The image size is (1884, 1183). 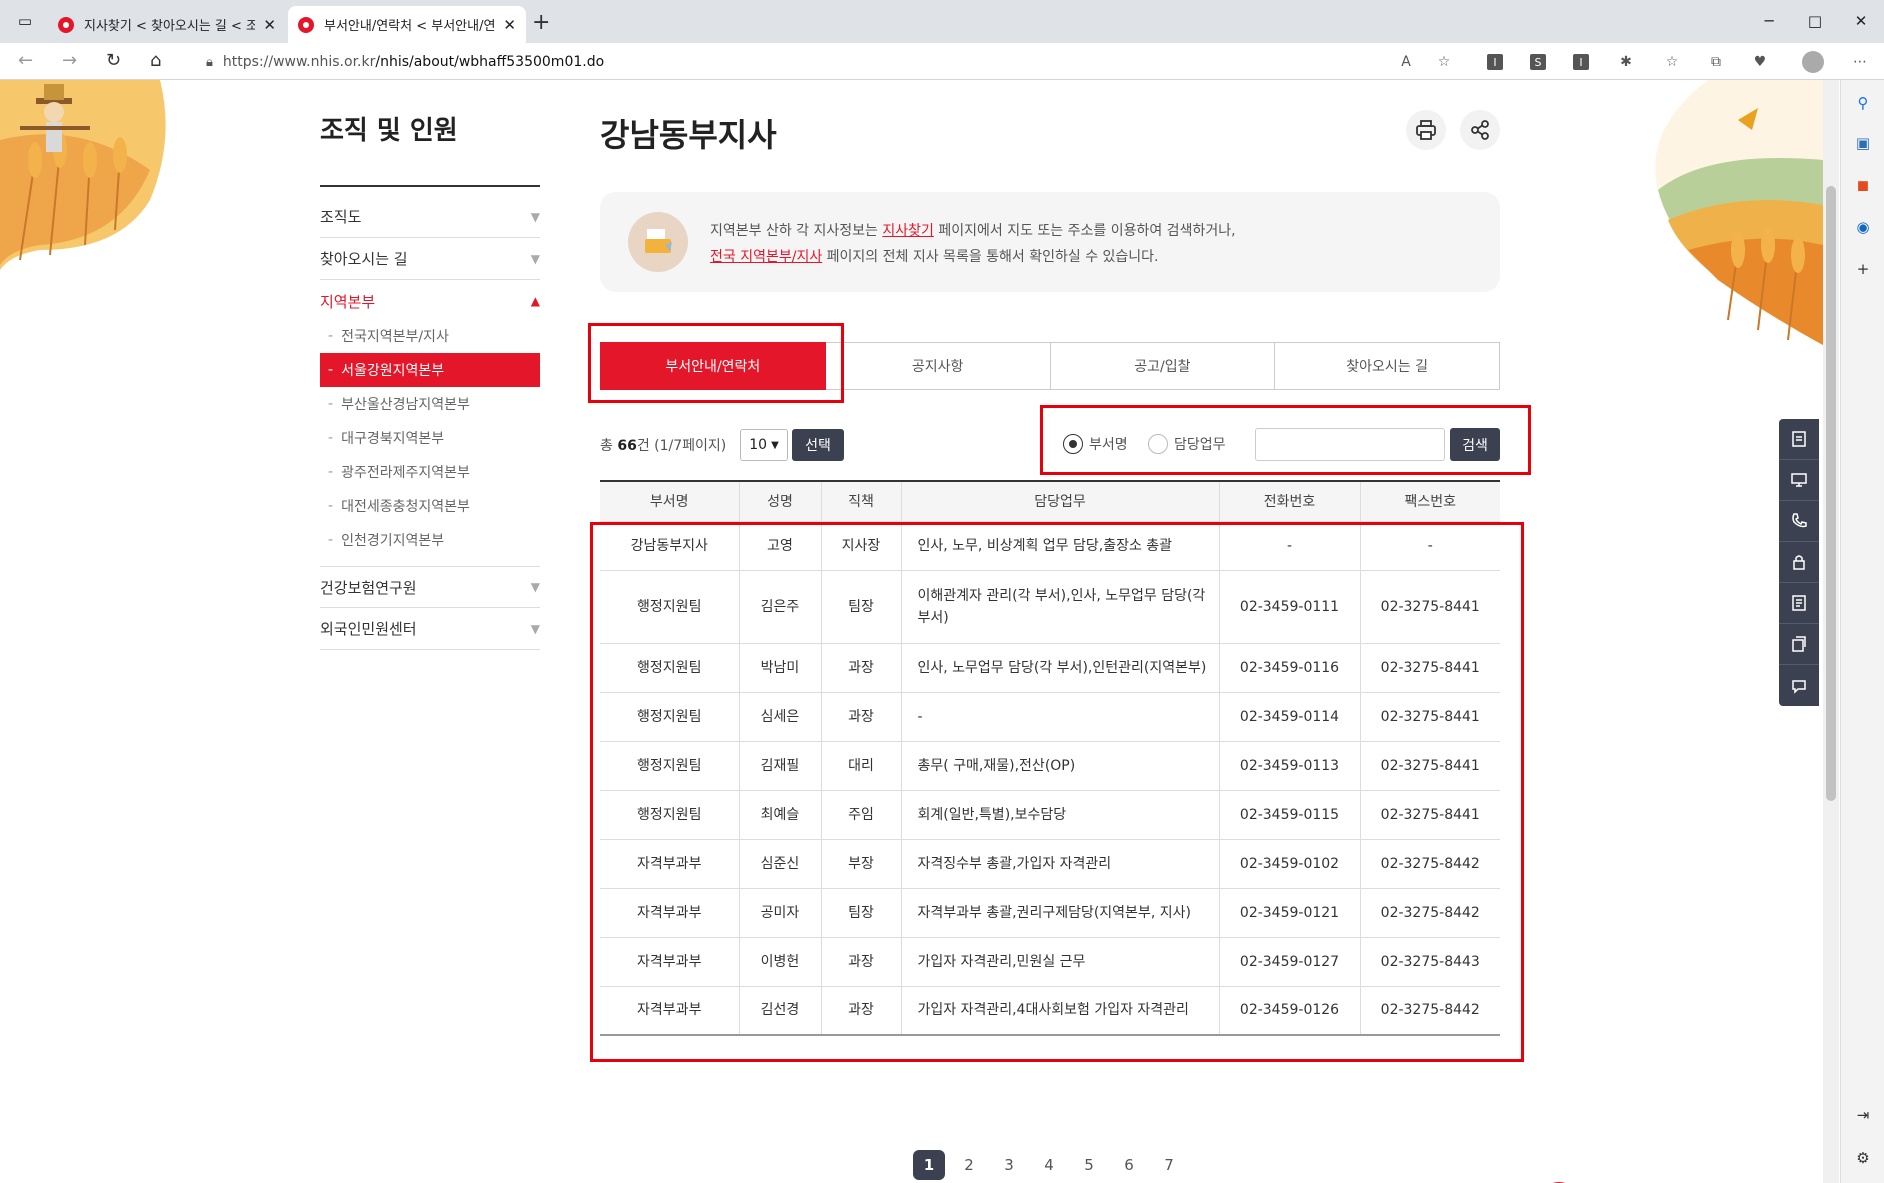 I want to click on table-row: 행정지원팀 심세은 과장 - 02-3459-0114 02-3275-8441, so click(x=1050, y=717).